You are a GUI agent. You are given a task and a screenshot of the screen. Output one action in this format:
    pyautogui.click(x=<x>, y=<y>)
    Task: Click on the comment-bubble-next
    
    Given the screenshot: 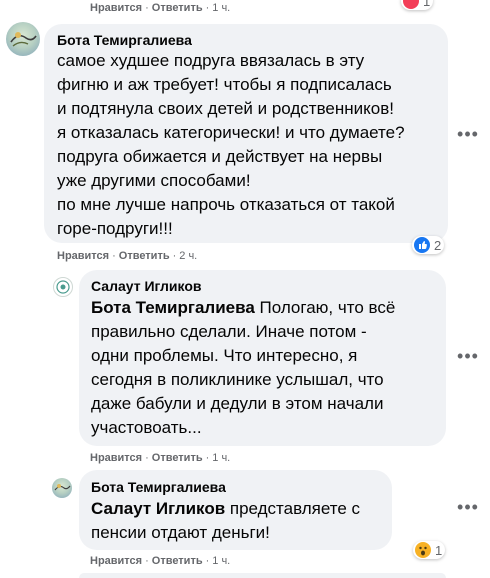 What is the action you would take?
    pyautogui.click(x=262, y=575)
    